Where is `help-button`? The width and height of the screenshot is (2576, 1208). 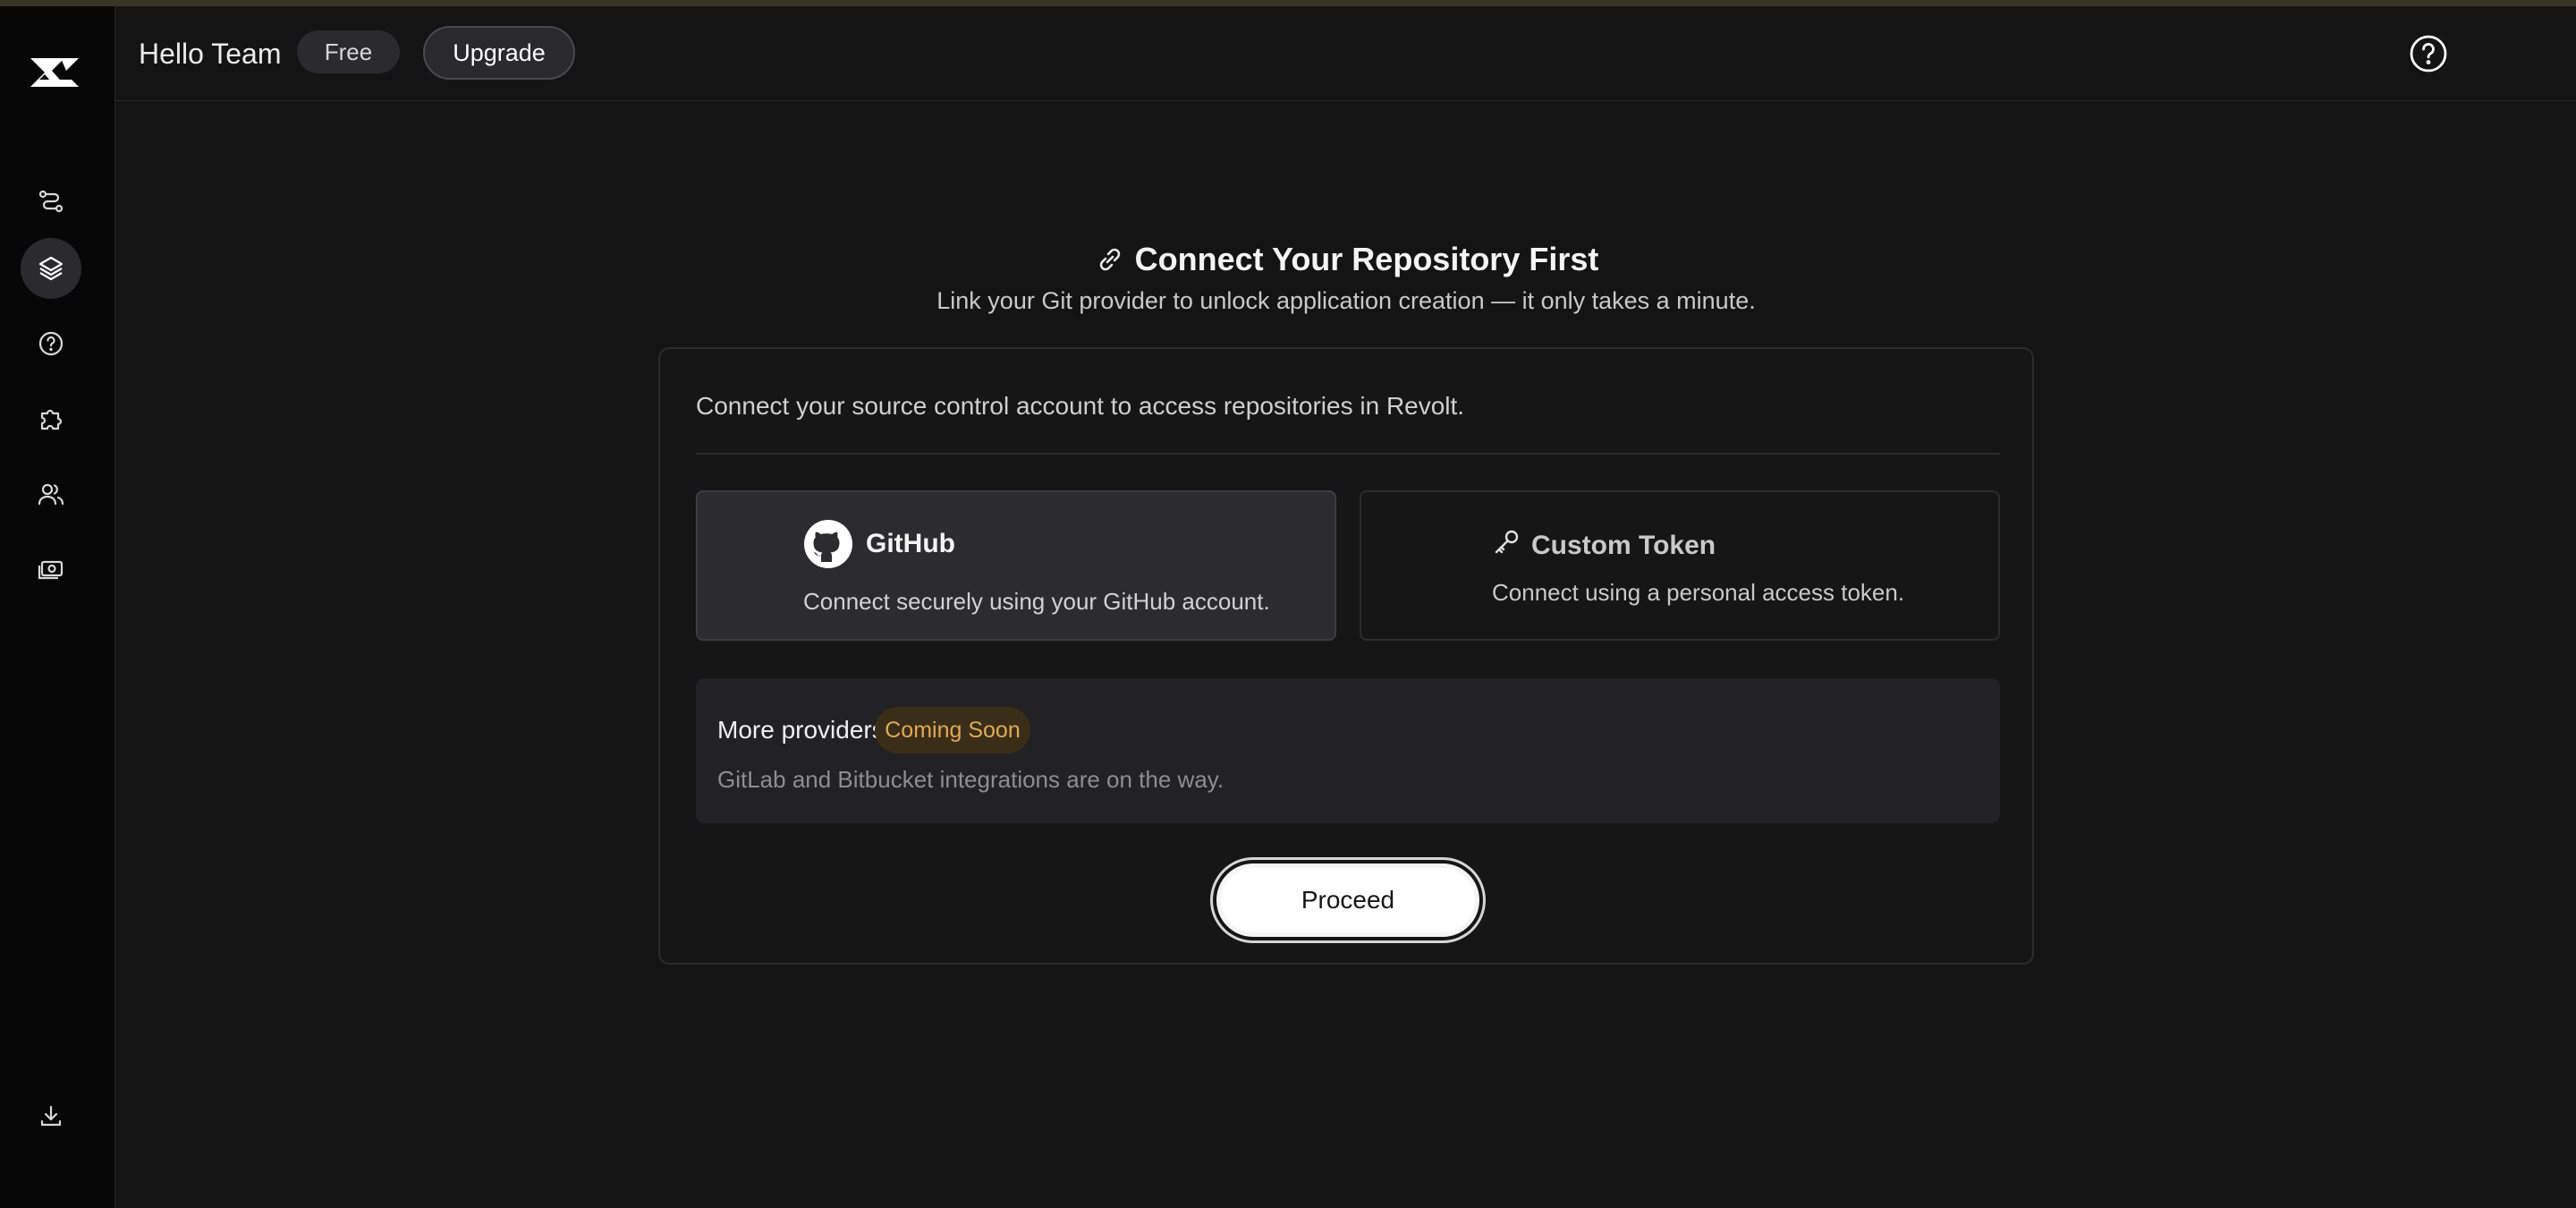
help-button is located at coordinates (2428, 54).